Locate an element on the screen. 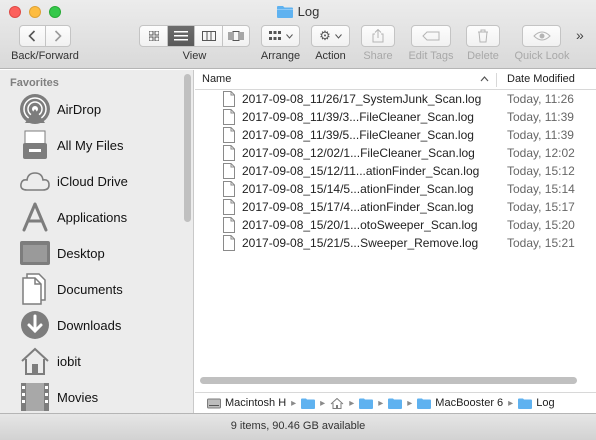 This screenshot has height=440, width=596. horizontal-scrollbar is located at coordinates (388, 380).